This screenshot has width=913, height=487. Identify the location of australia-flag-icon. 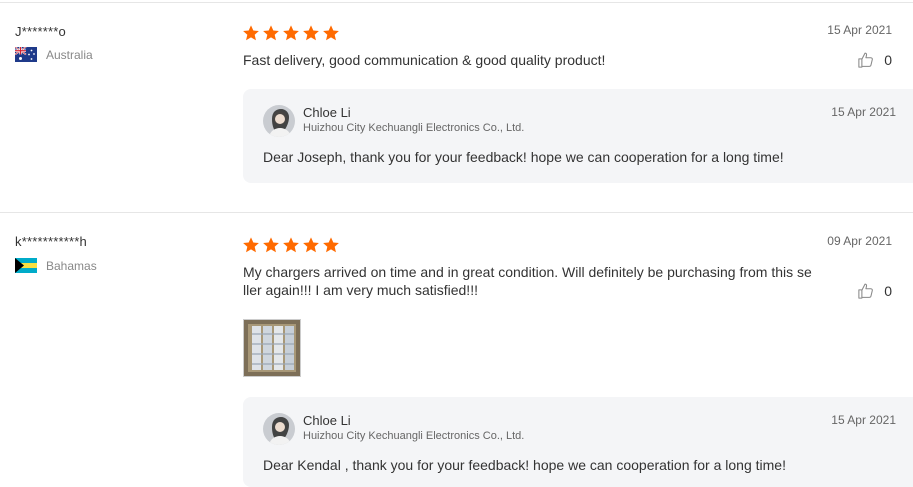
(26, 54).